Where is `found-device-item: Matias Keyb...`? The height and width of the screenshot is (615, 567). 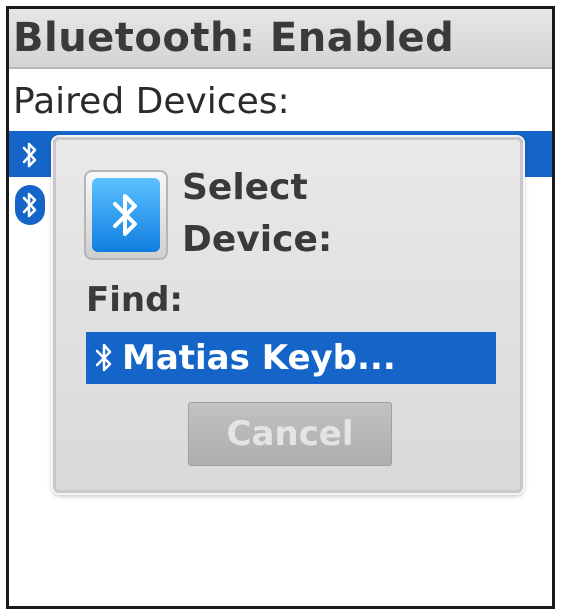
found-device-item: Matias Keyb... is located at coordinates (291, 358).